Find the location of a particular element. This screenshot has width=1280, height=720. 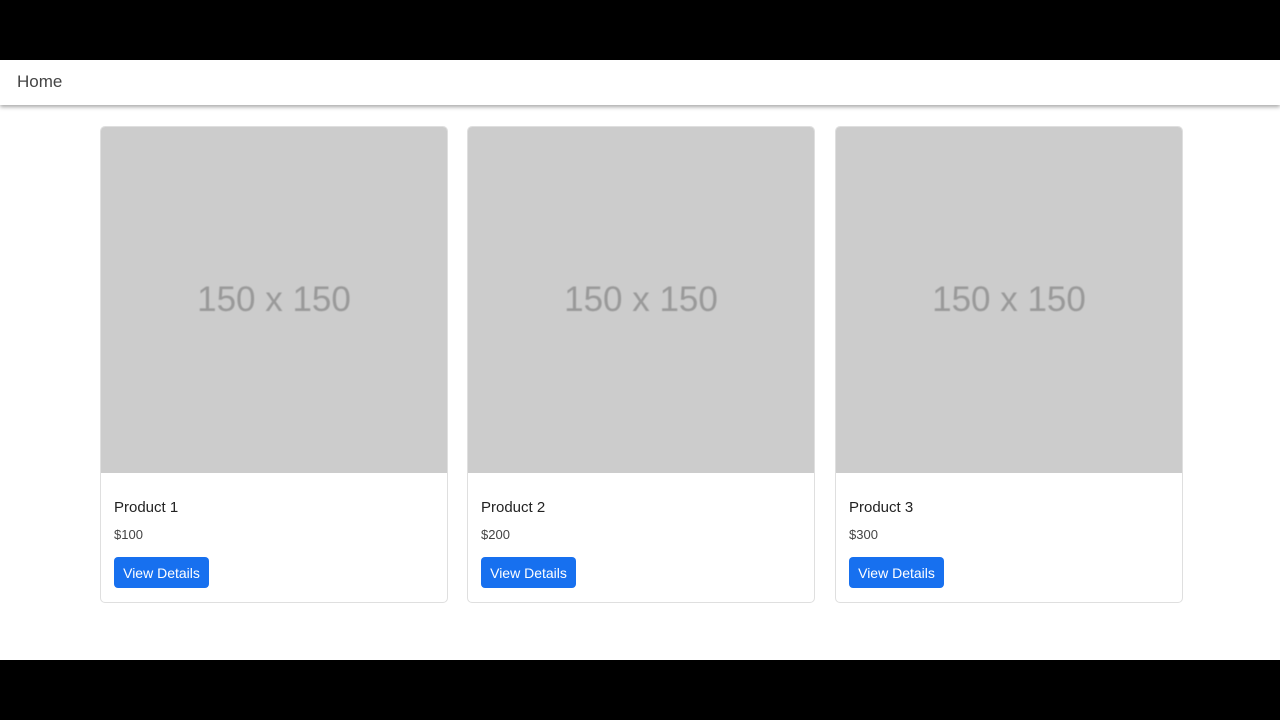

product-price: $300 is located at coordinates (863, 534).